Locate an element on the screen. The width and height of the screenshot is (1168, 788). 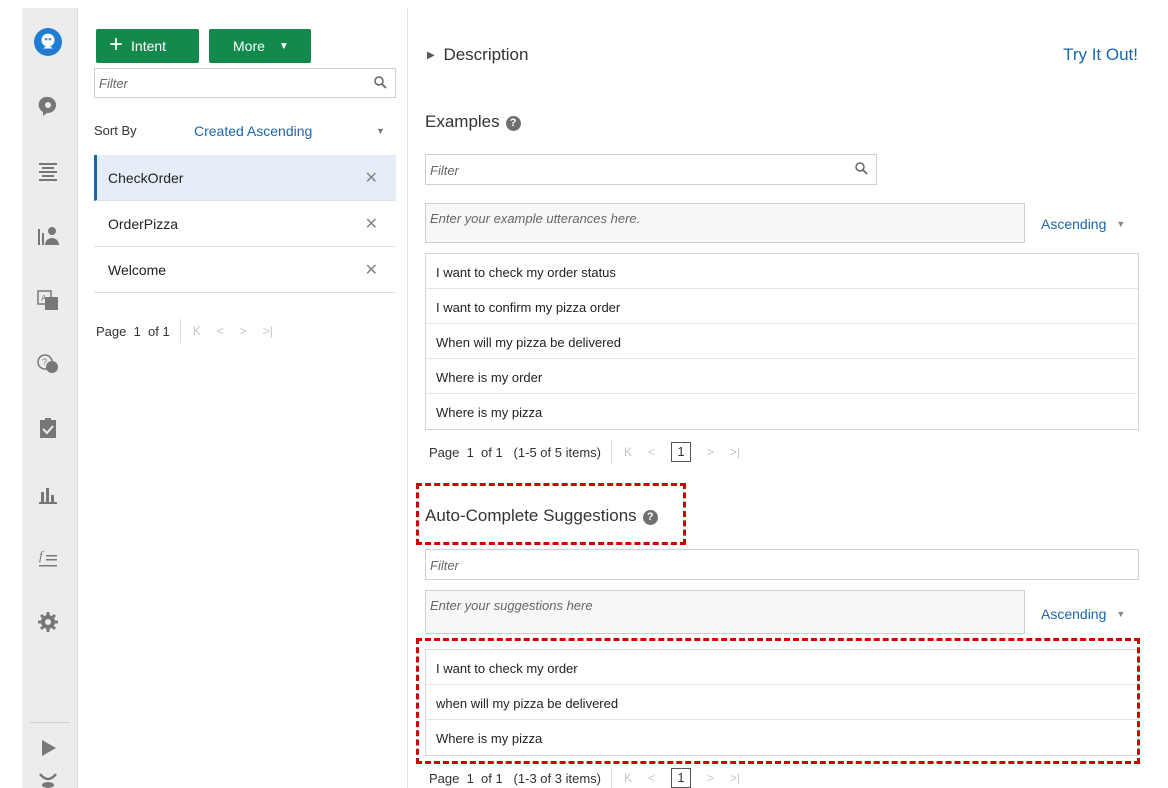
quality-icon is located at coordinates (48, 428).